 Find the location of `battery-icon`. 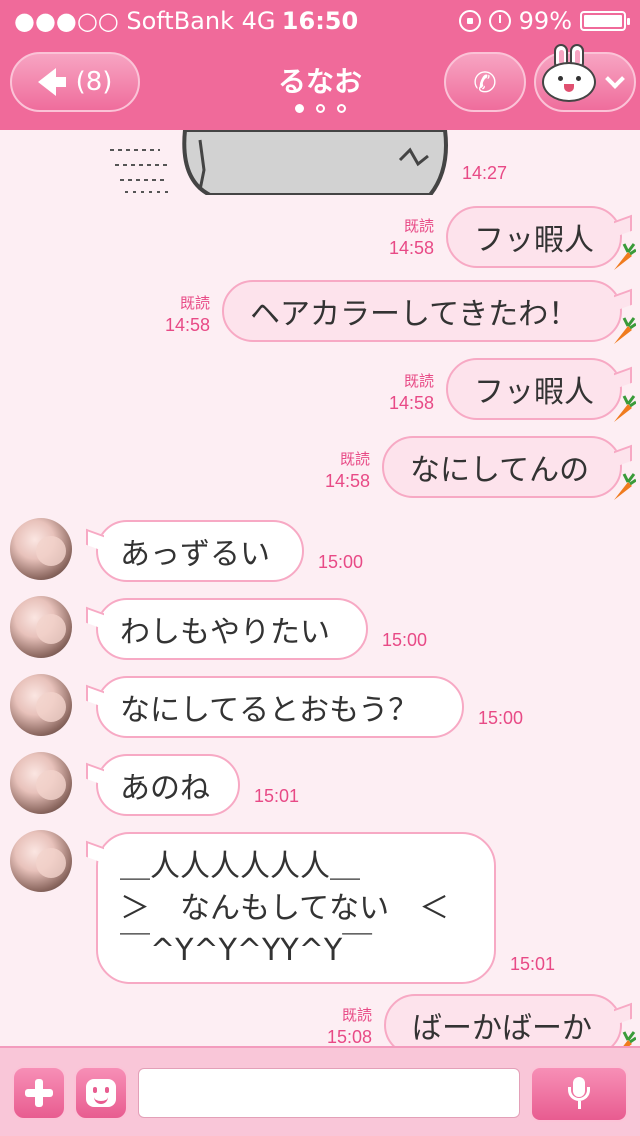

battery-icon is located at coordinates (605, 21).